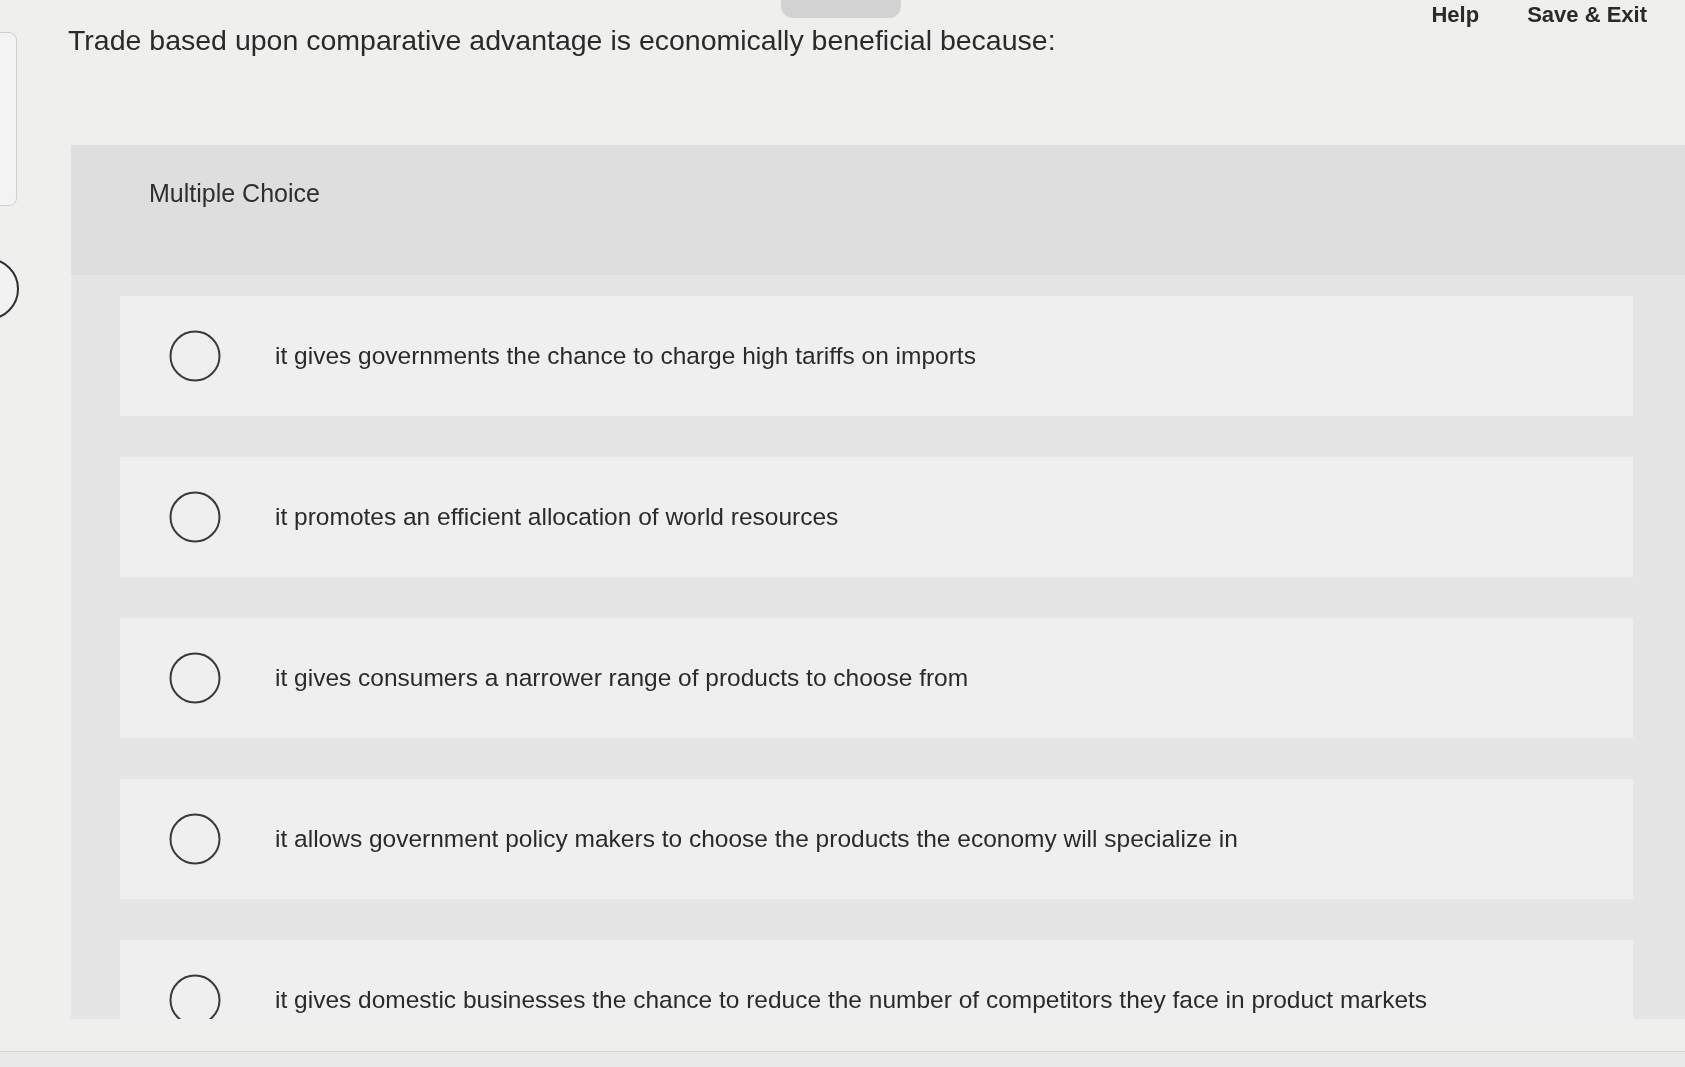 The image size is (1685, 1067). I want to click on answer-option: it gives consumers a narrower range of products to choose from, so click(876, 678).